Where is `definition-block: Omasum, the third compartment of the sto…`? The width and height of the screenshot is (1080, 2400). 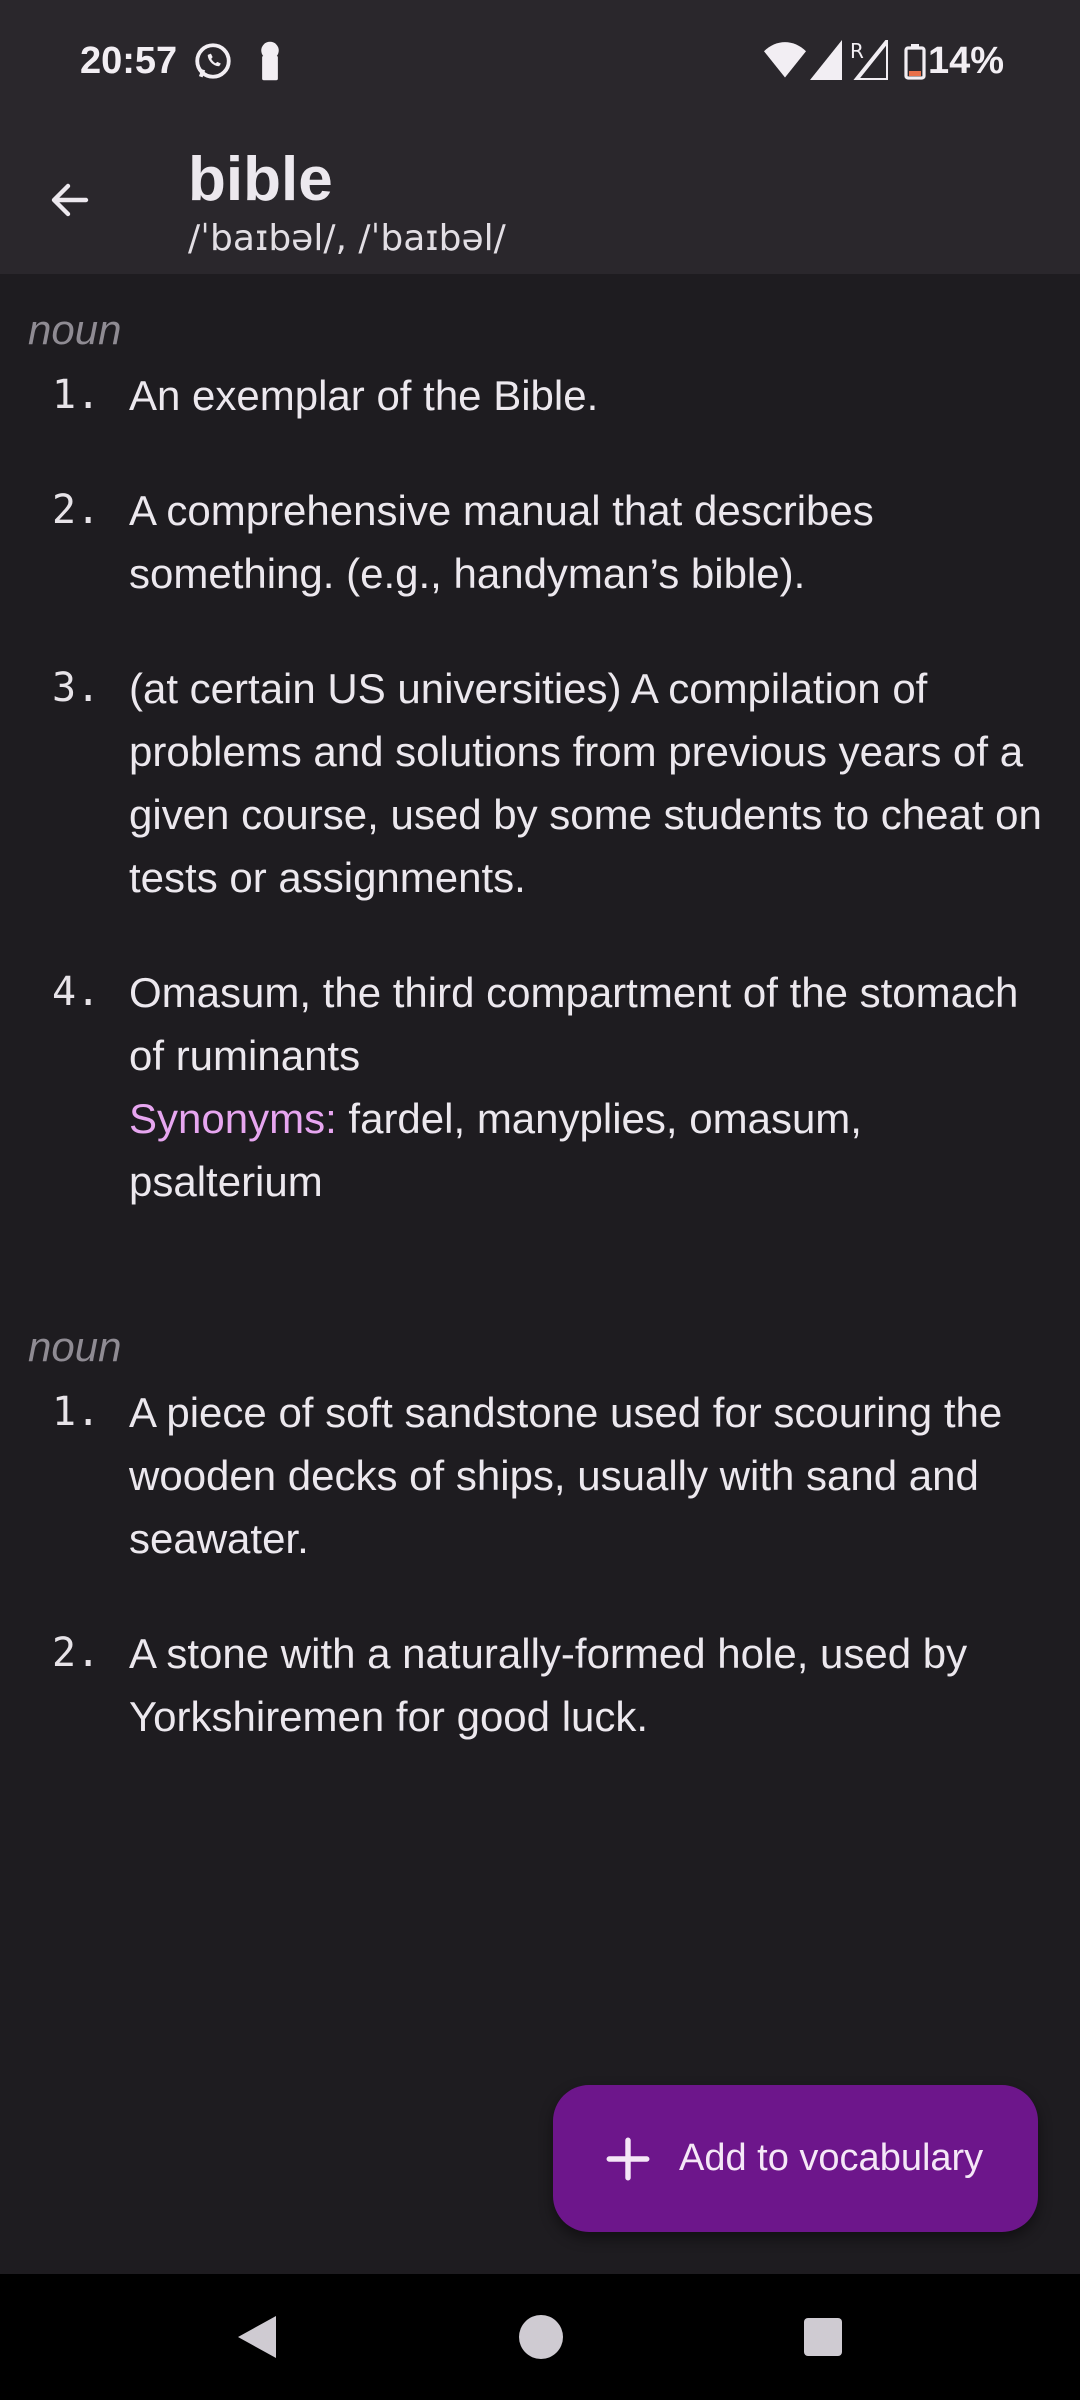 definition-block: Omasum, the third compartment of the sto… is located at coordinates (589, 1087).